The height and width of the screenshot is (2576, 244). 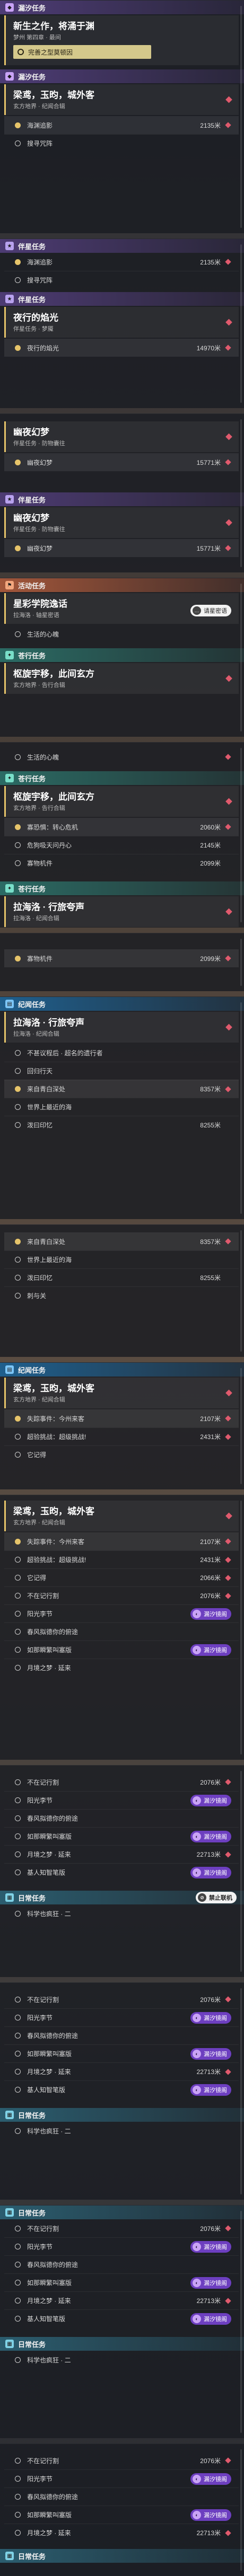 What do you see at coordinates (122, 1053) in the screenshot?
I see `objective-item: 不甚议程后 · 超名的遗行者` at bounding box center [122, 1053].